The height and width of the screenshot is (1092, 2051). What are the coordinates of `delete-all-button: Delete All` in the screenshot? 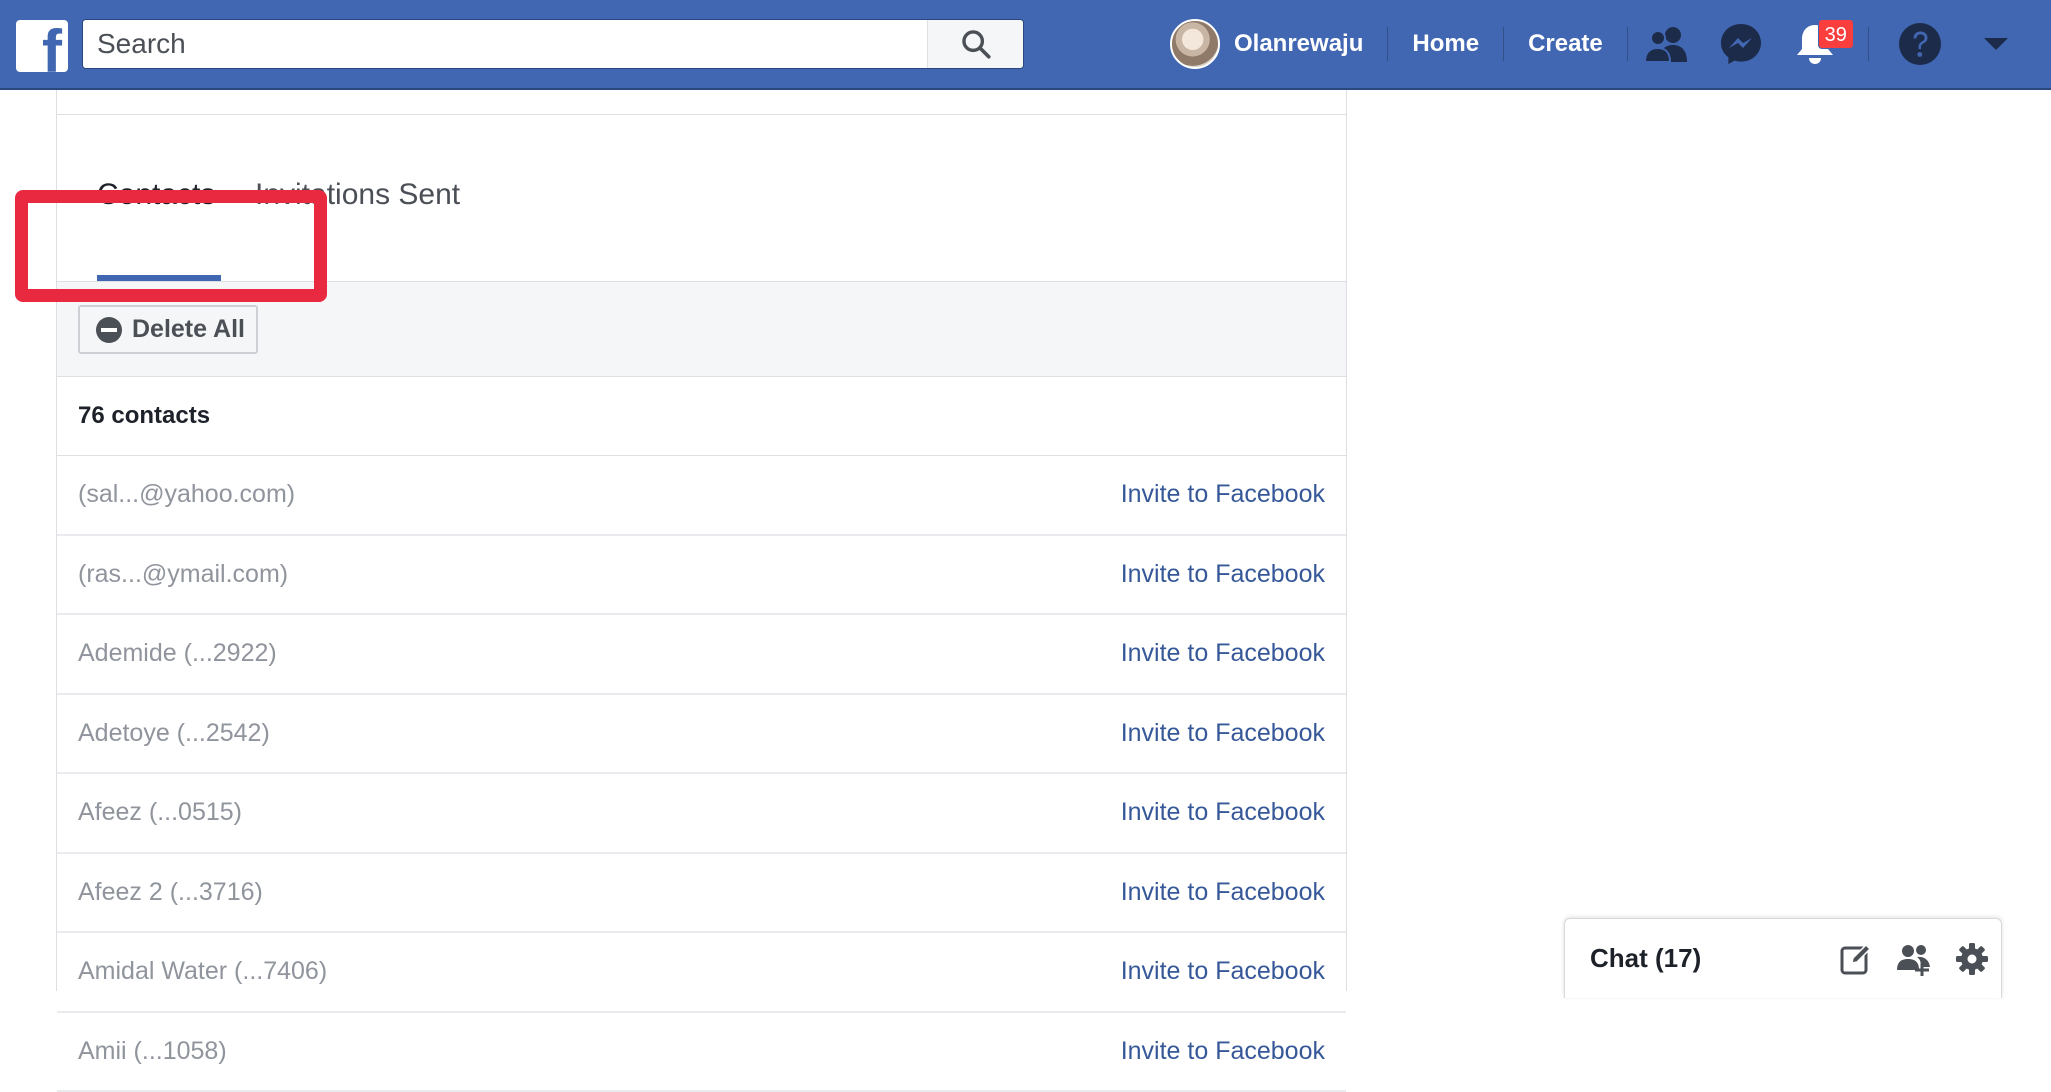 It's located at (168, 329).